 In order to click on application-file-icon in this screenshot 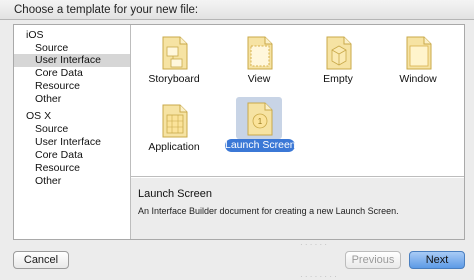, I will do `click(175, 121)`.